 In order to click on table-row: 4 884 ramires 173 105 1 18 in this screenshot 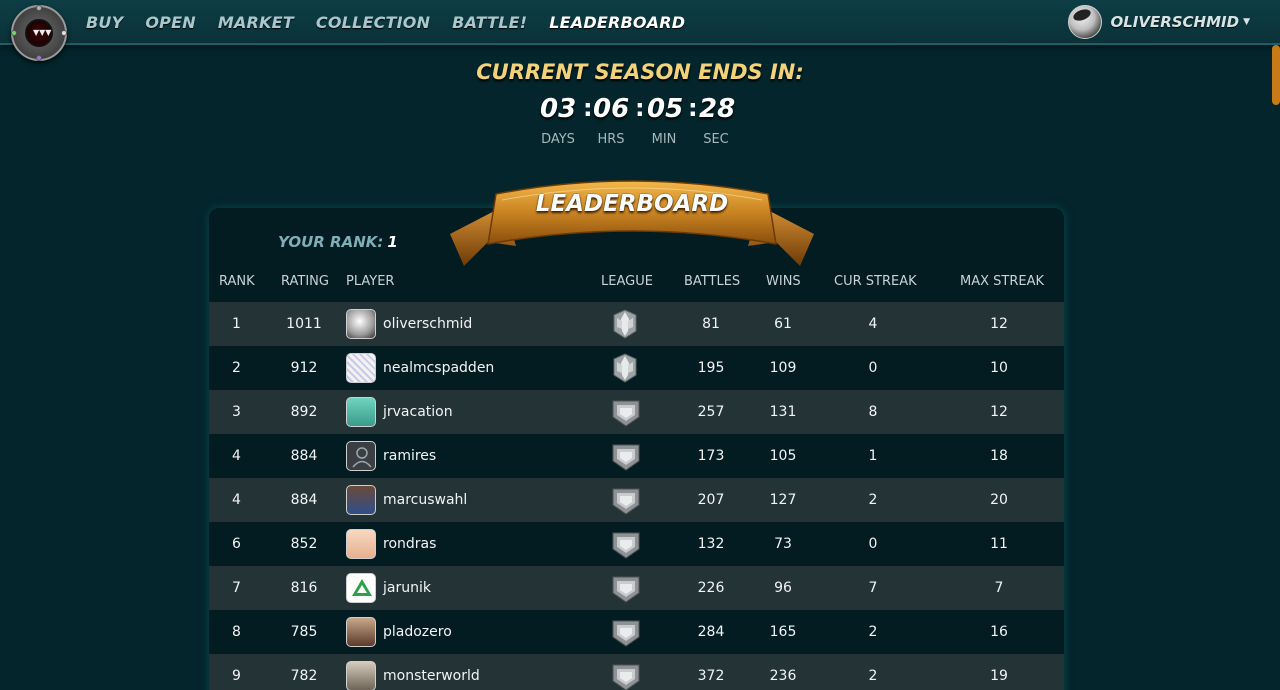, I will do `click(636, 456)`.